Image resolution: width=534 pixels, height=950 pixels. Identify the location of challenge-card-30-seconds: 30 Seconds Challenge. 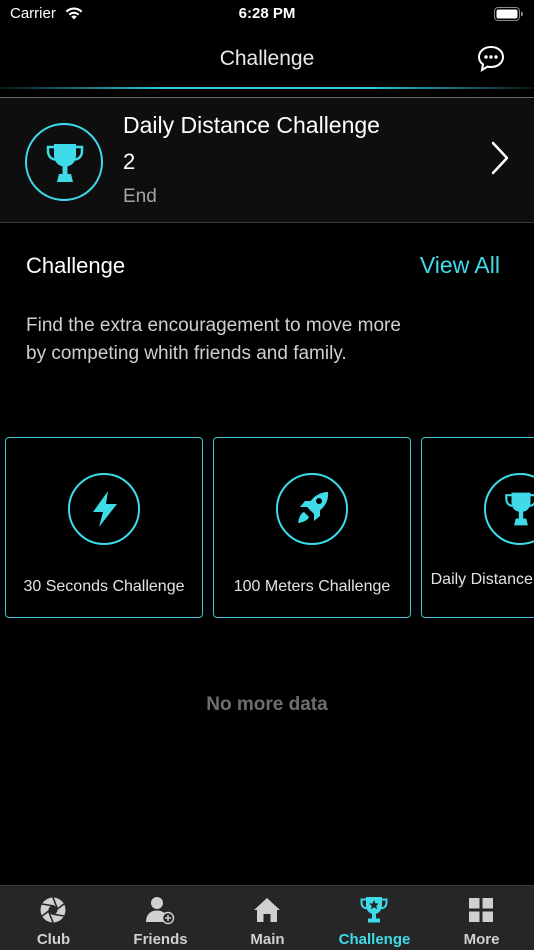
(104, 527).